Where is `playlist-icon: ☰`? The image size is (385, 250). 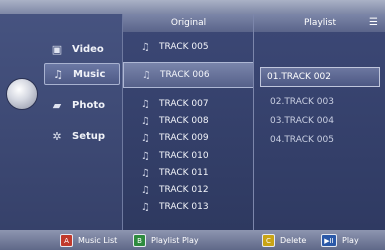
playlist-icon: ☰ is located at coordinates (373, 22).